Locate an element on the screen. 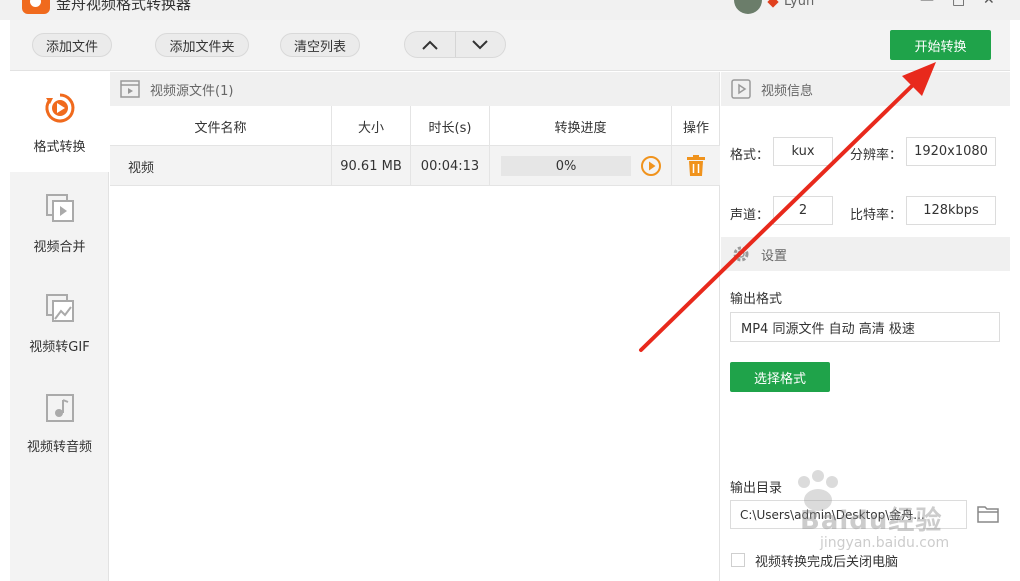 Image resolution: width=1020 pixels, height=581 pixels. add-file-button: 添加文件 is located at coordinates (72, 45).